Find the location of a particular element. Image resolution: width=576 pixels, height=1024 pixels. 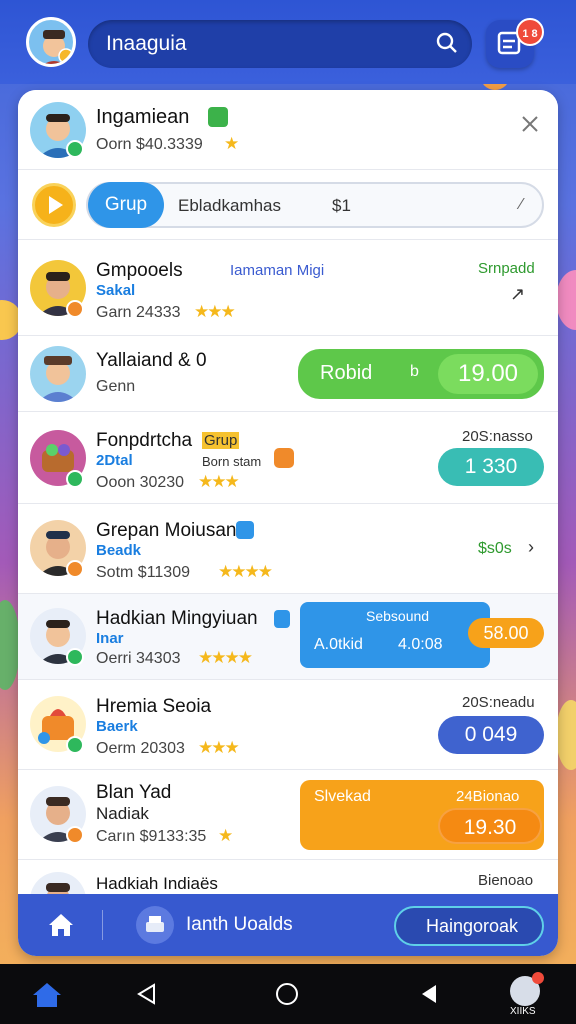

item-meta: Oerm 20303 is located at coordinates (140, 748).